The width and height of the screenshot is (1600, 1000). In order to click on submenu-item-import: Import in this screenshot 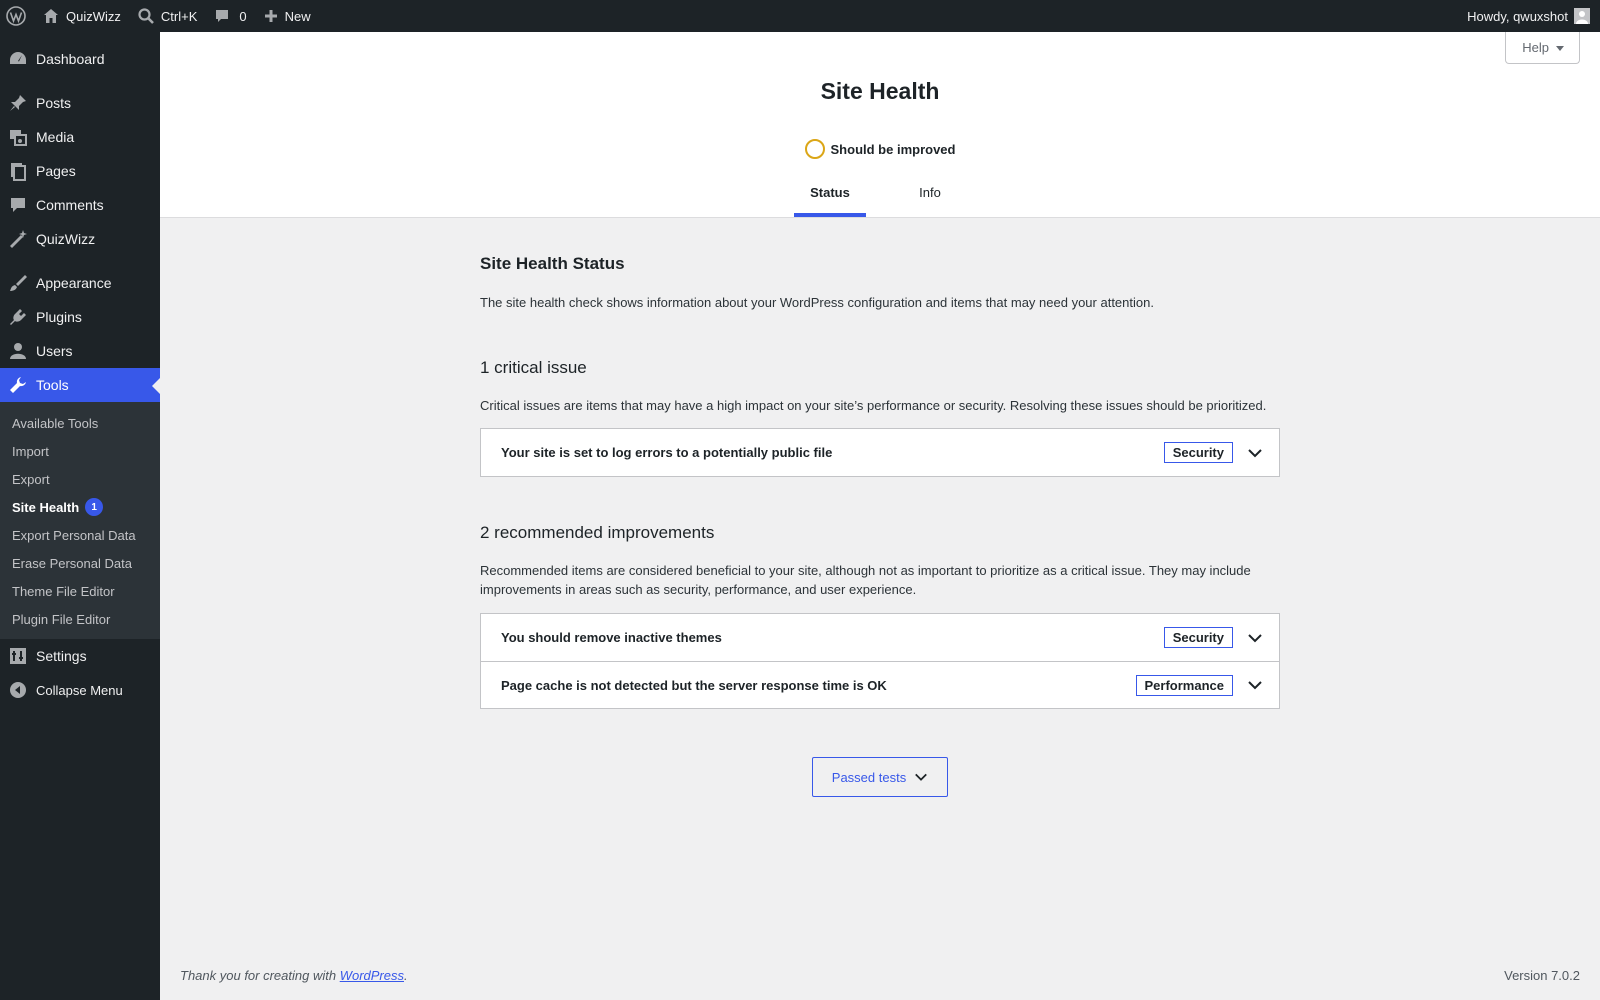, I will do `click(80, 451)`.